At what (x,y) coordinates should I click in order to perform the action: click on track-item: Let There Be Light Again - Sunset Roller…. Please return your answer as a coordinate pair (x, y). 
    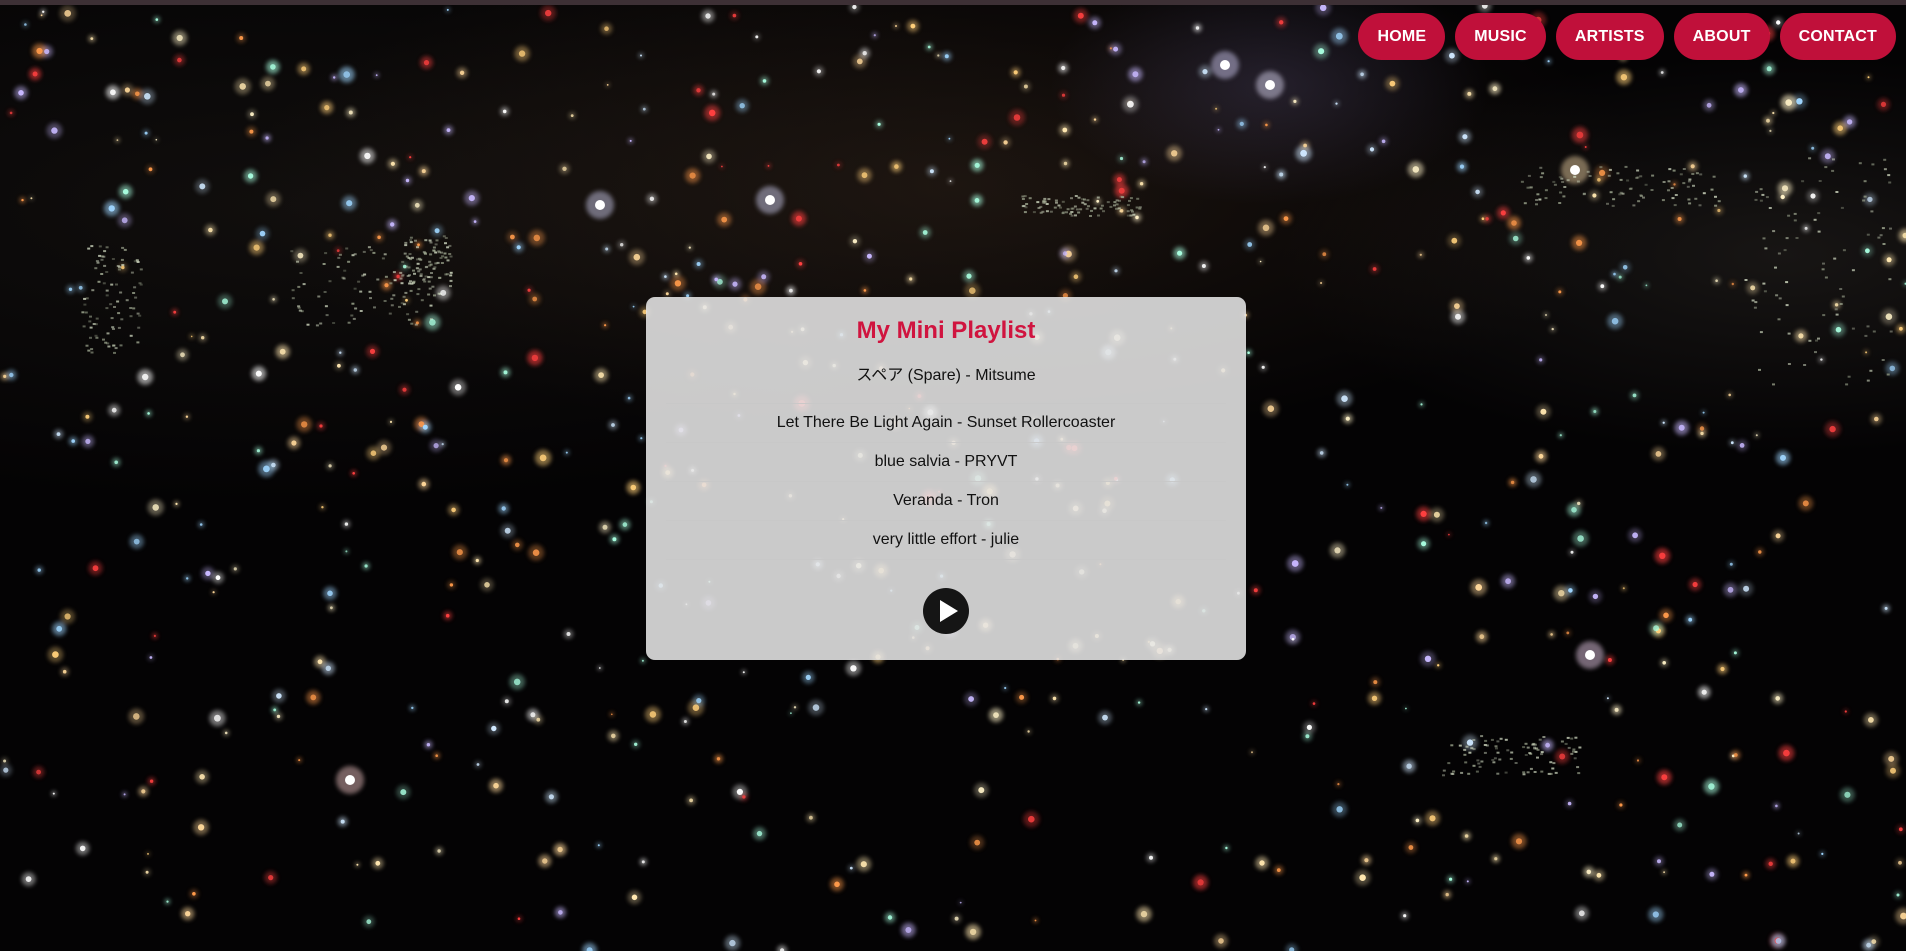
    Looking at the image, I should click on (946, 423).